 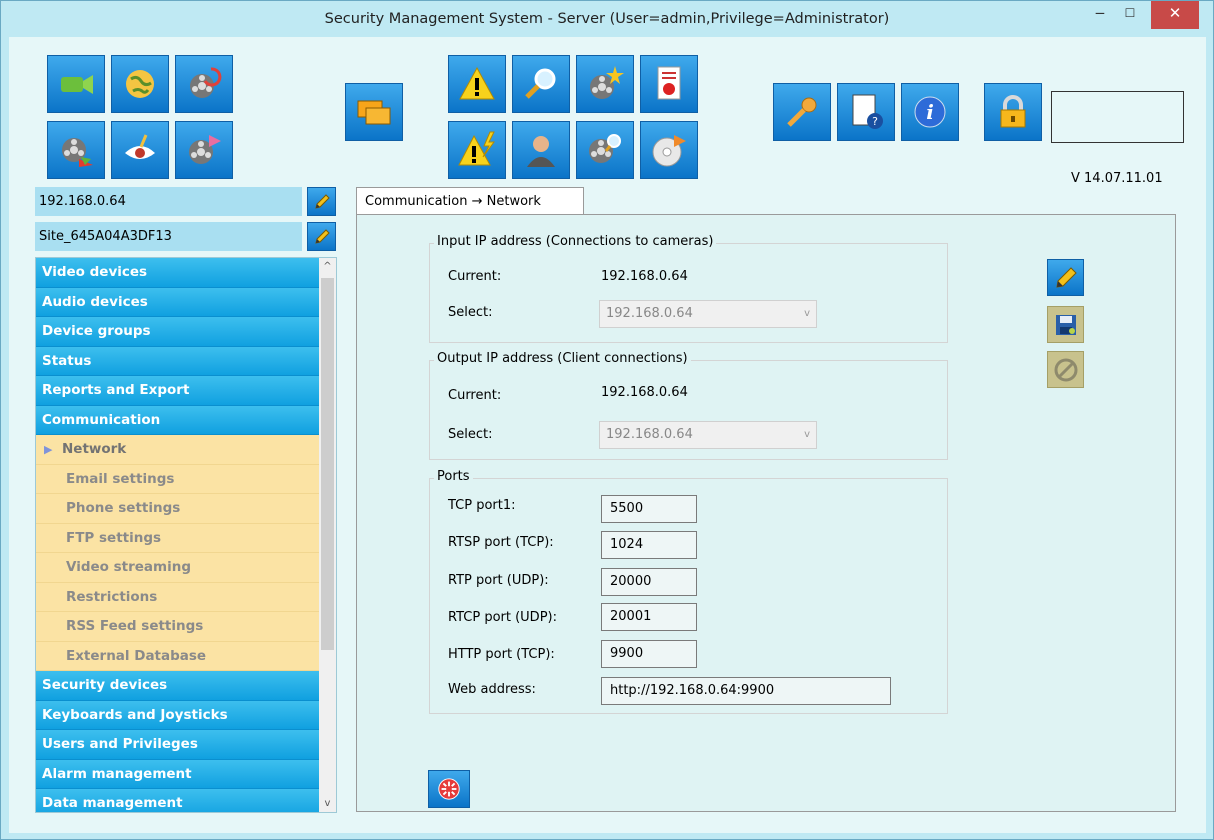 I want to click on rtcp-port-label: RTCP port (UDP):, so click(x=502, y=617).